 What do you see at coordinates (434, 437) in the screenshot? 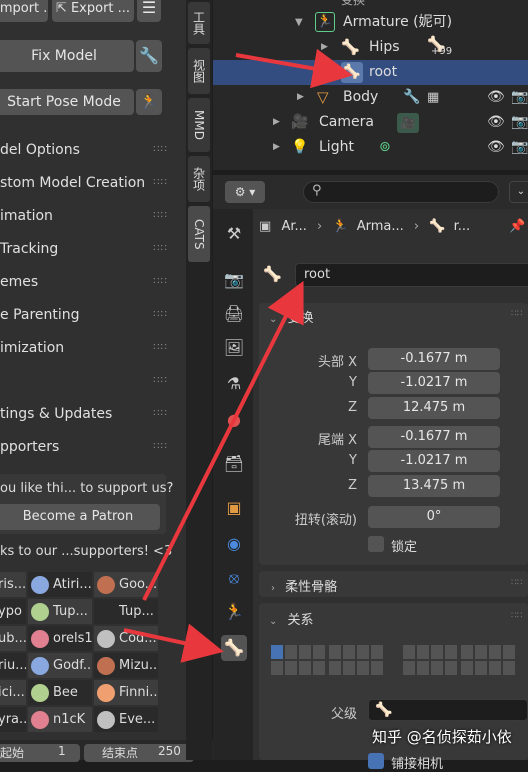
I see `tail-x-field: -0.1677 m` at bounding box center [434, 437].